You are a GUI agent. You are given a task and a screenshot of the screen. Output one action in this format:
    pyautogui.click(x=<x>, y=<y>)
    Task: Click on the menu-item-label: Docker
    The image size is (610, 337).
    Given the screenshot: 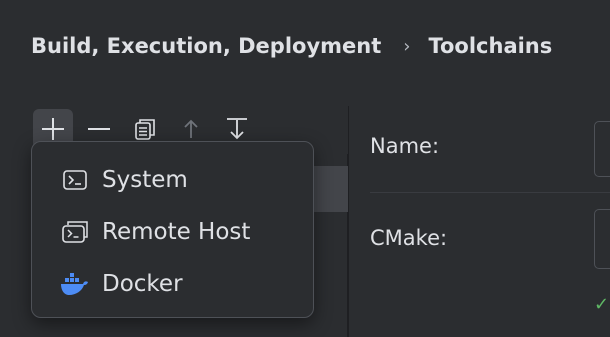 What is the action you would take?
    pyautogui.click(x=142, y=284)
    